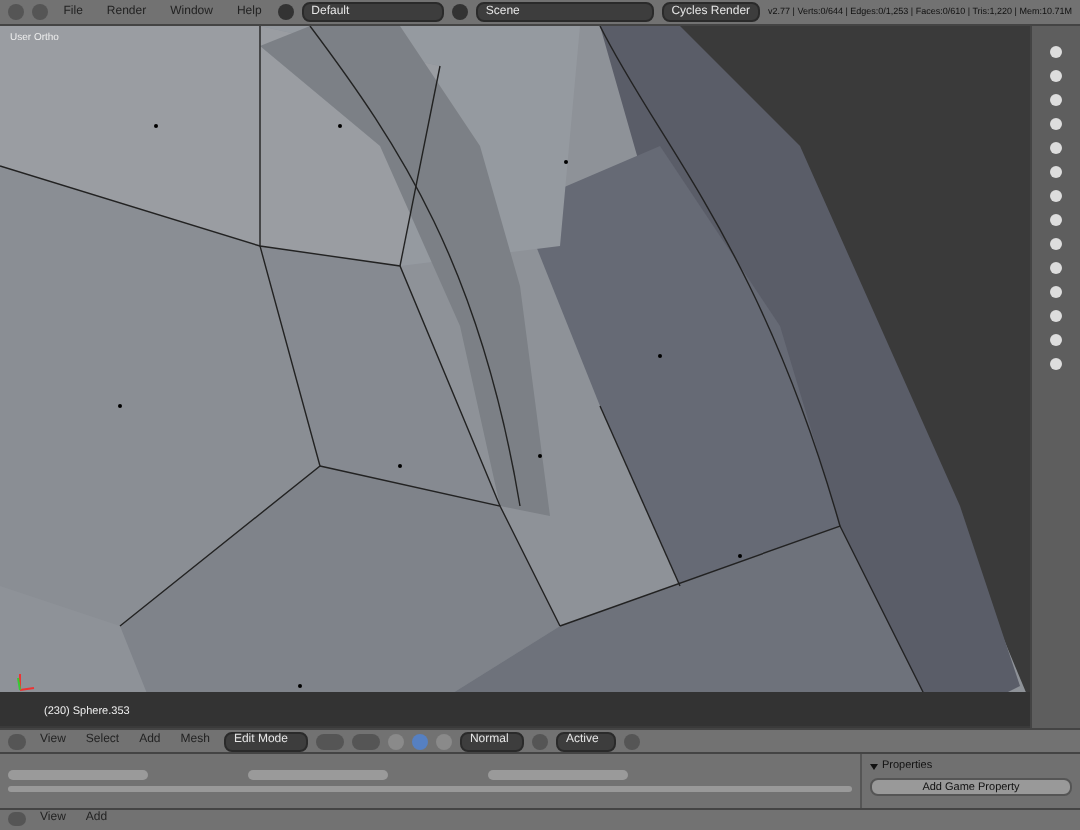 Image resolution: width=1080 pixels, height=830 pixels. I want to click on axis-icon, so click(26, 682).